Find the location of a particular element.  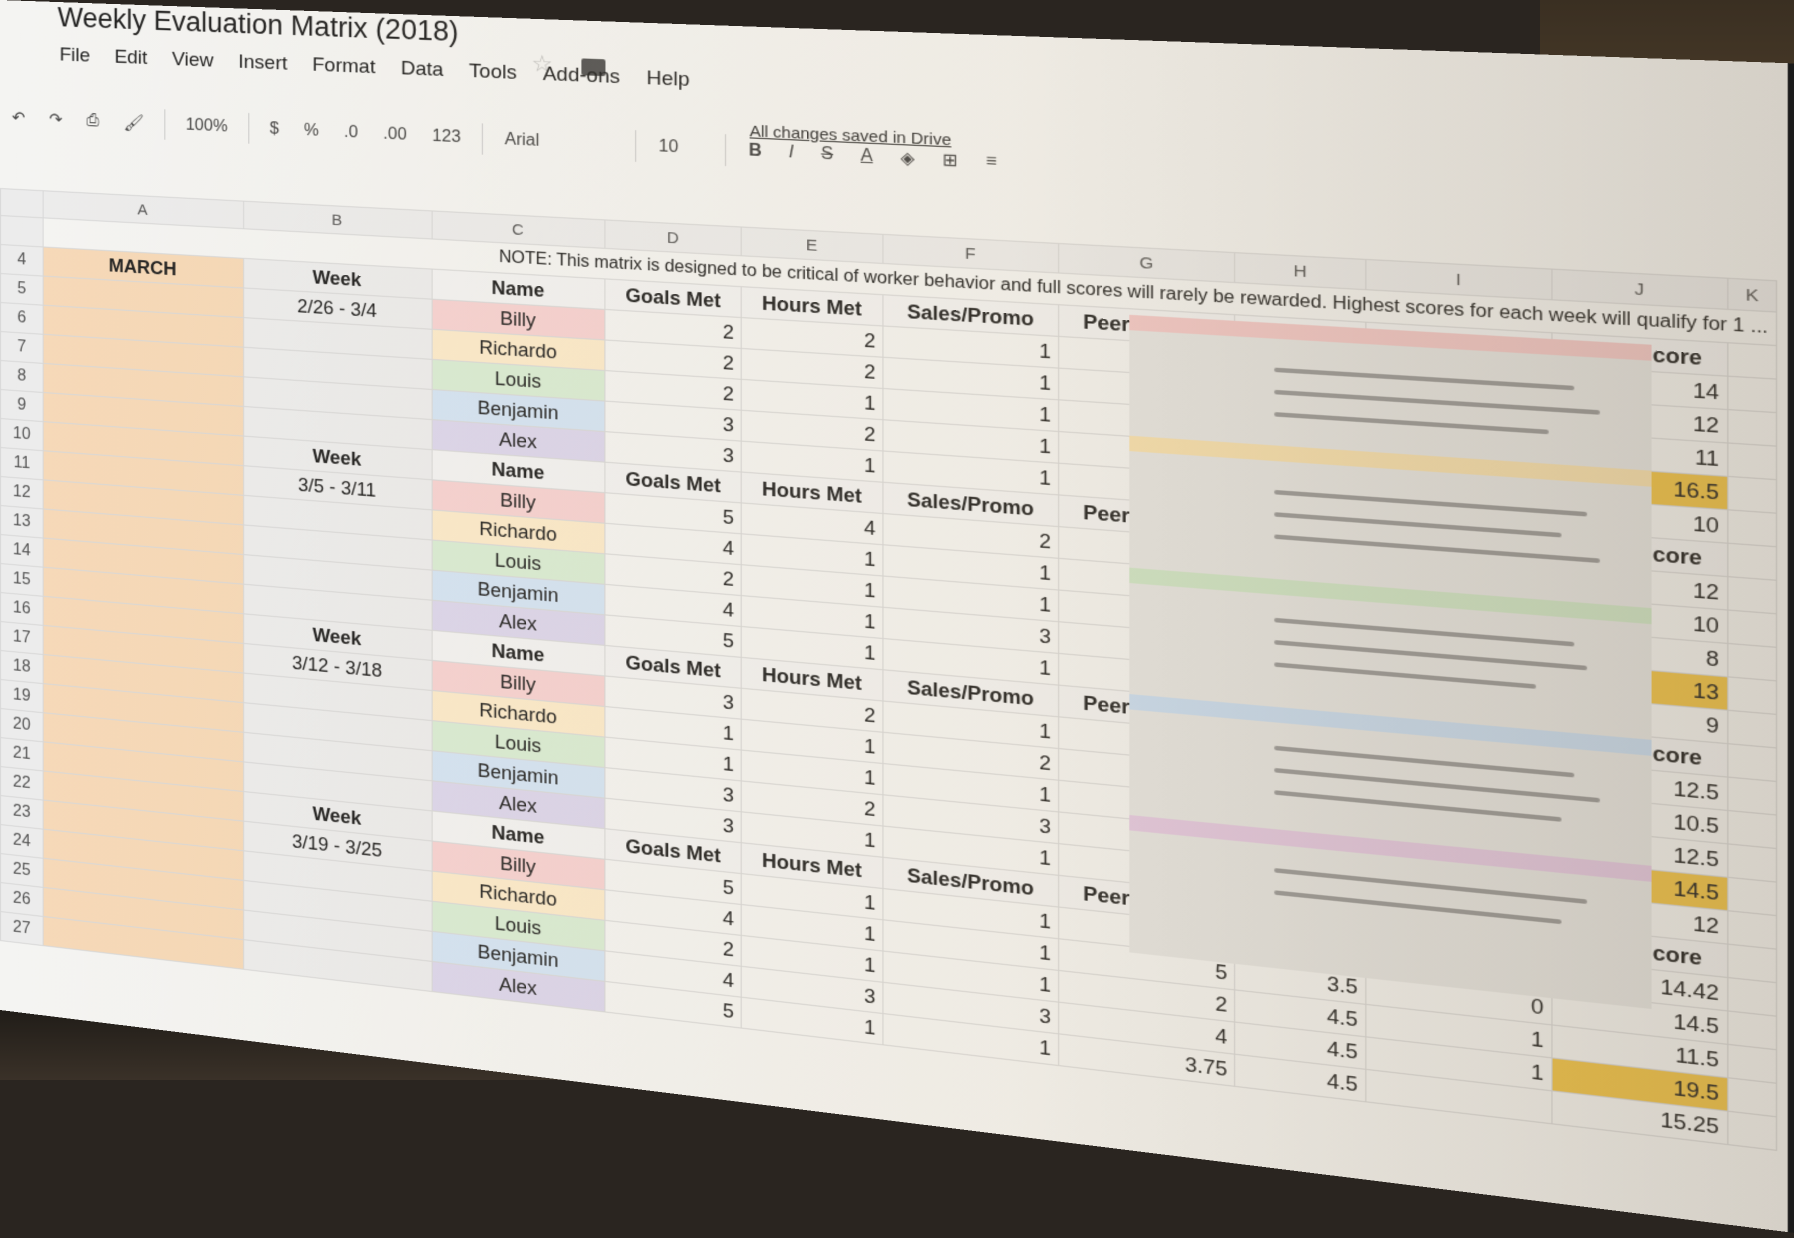

corner-cell is located at coordinates (22, 203).